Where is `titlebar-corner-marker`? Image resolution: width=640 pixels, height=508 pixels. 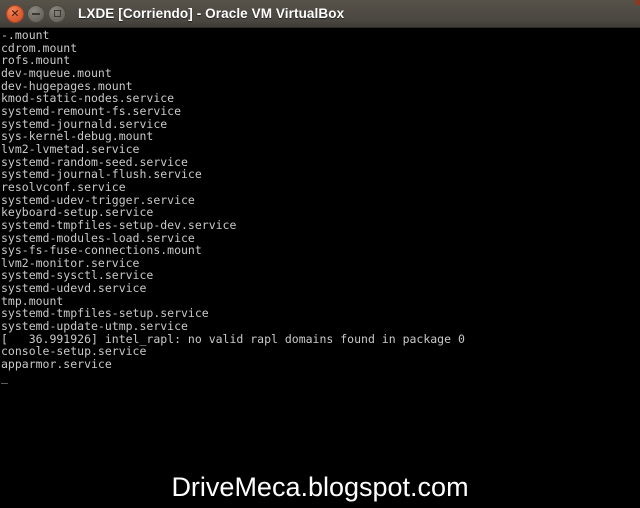
titlebar-corner-marker is located at coordinates (637, 2).